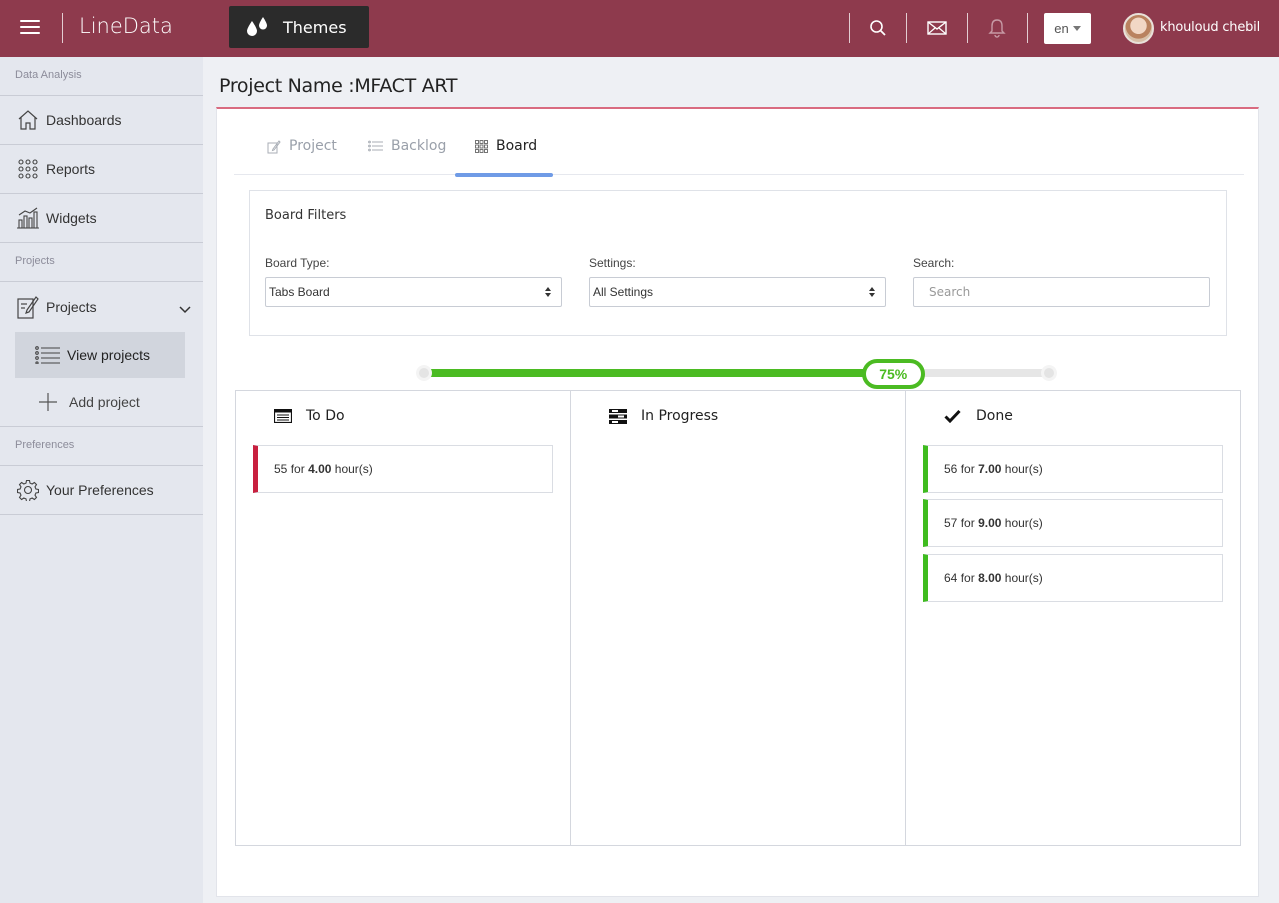 This screenshot has height=903, width=1279. Describe the element at coordinates (257, 26) in the screenshot. I see `drops-icon` at that location.